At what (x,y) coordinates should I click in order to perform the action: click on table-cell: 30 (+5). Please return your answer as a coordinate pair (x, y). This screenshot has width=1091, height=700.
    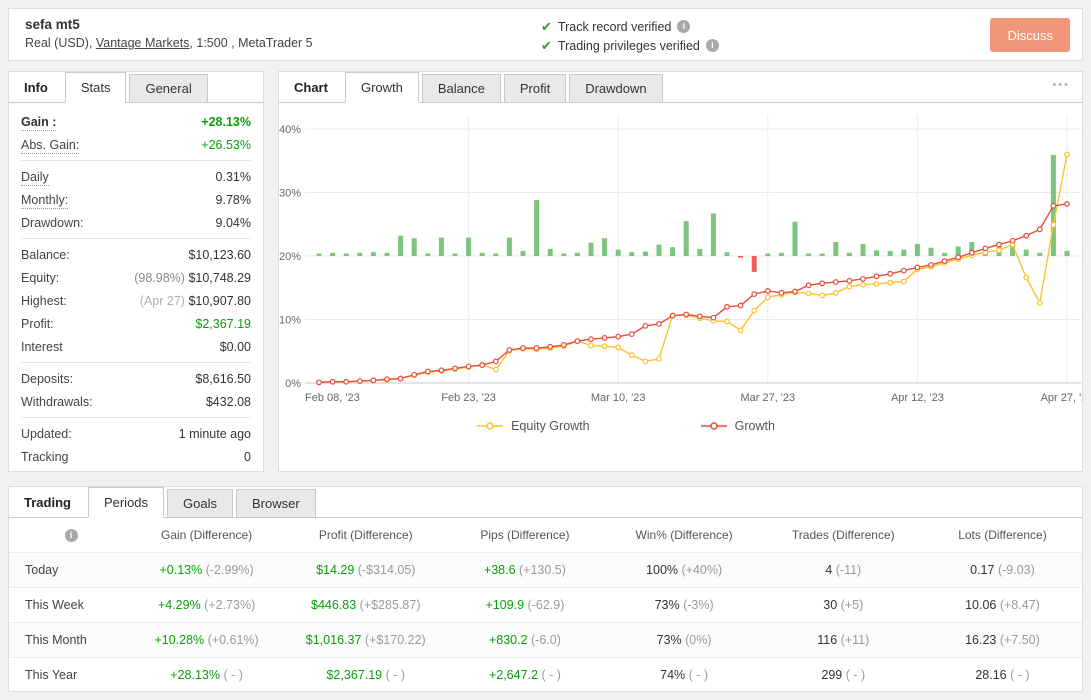
    Looking at the image, I should click on (843, 605).